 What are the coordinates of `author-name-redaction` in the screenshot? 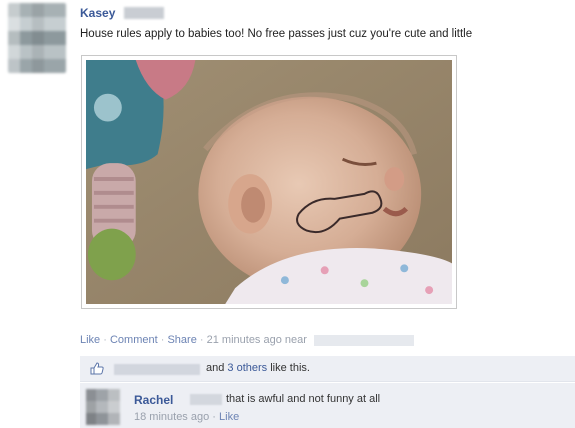 It's located at (144, 13).